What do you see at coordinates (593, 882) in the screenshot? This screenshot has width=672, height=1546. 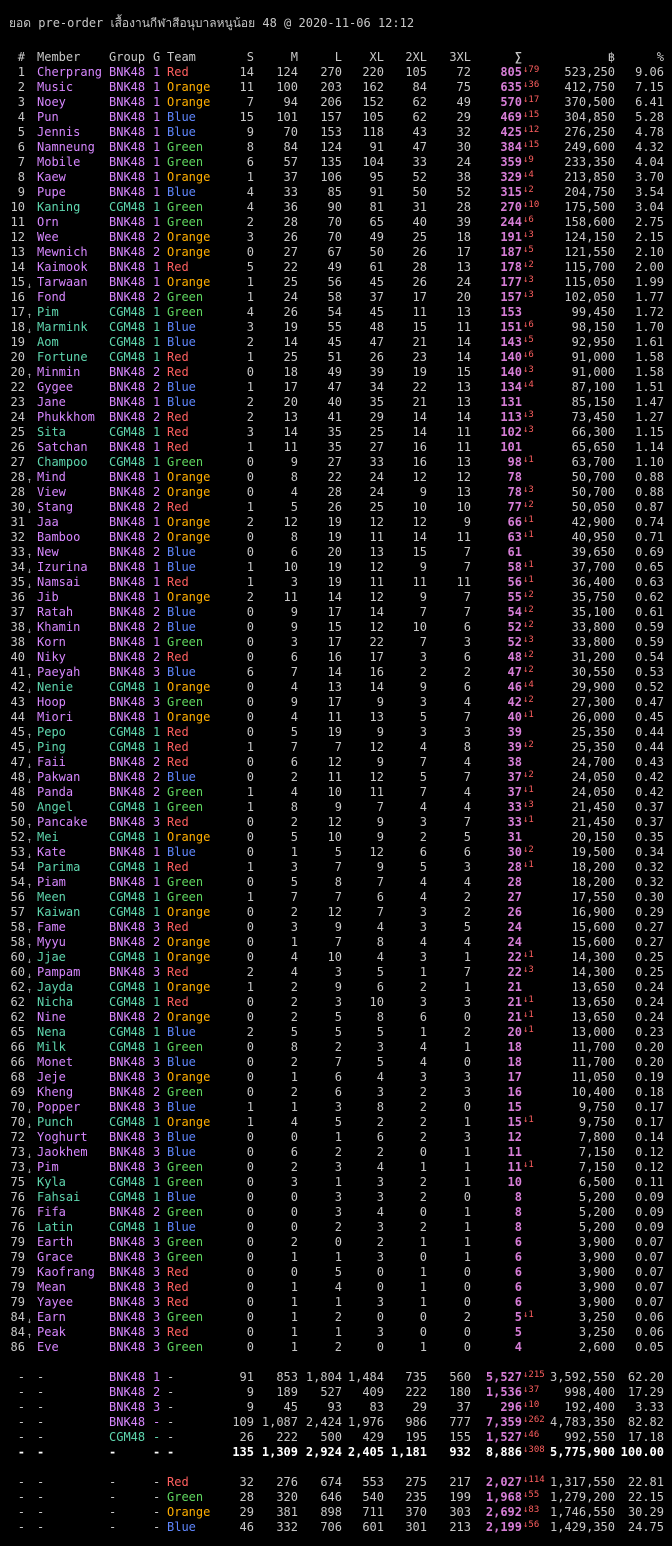 I see `total-baht: 18,200` at bounding box center [593, 882].